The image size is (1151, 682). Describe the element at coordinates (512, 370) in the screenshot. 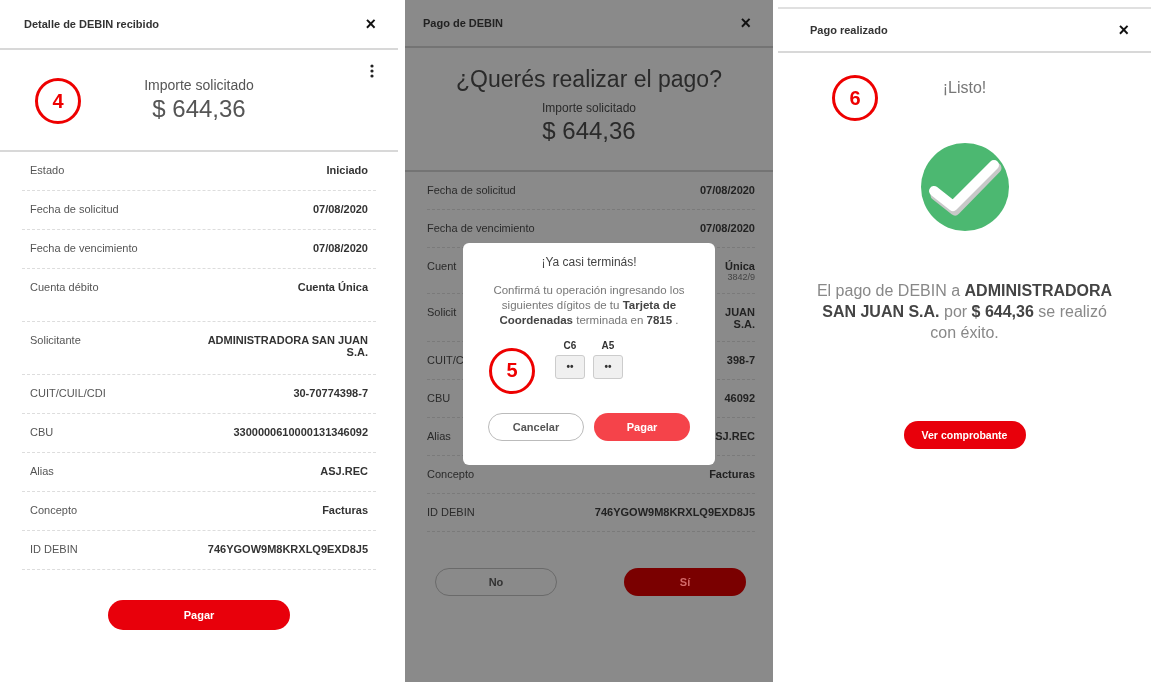

I see `step-badge: 5` at that location.